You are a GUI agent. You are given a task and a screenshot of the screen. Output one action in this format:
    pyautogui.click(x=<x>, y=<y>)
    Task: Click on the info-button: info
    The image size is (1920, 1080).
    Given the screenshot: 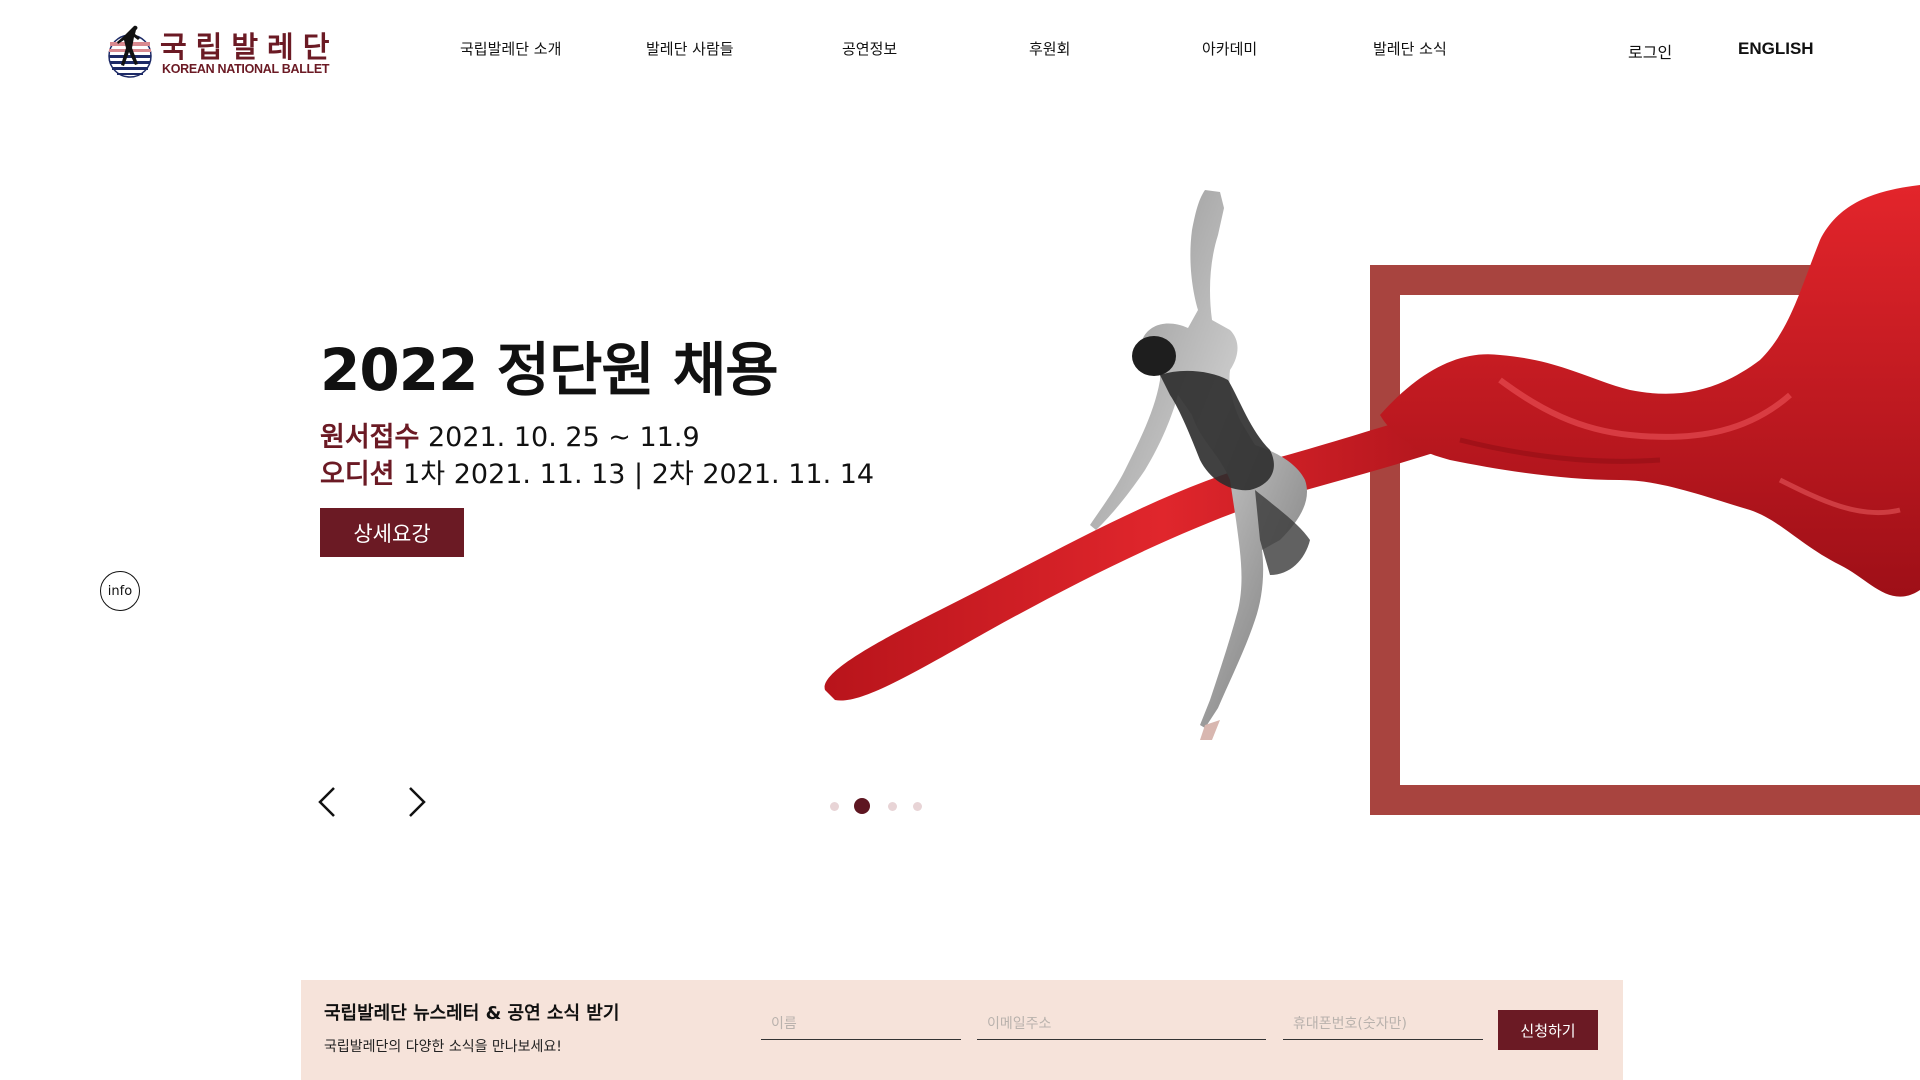 What is the action you would take?
    pyautogui.click(x=120, y=591)
    